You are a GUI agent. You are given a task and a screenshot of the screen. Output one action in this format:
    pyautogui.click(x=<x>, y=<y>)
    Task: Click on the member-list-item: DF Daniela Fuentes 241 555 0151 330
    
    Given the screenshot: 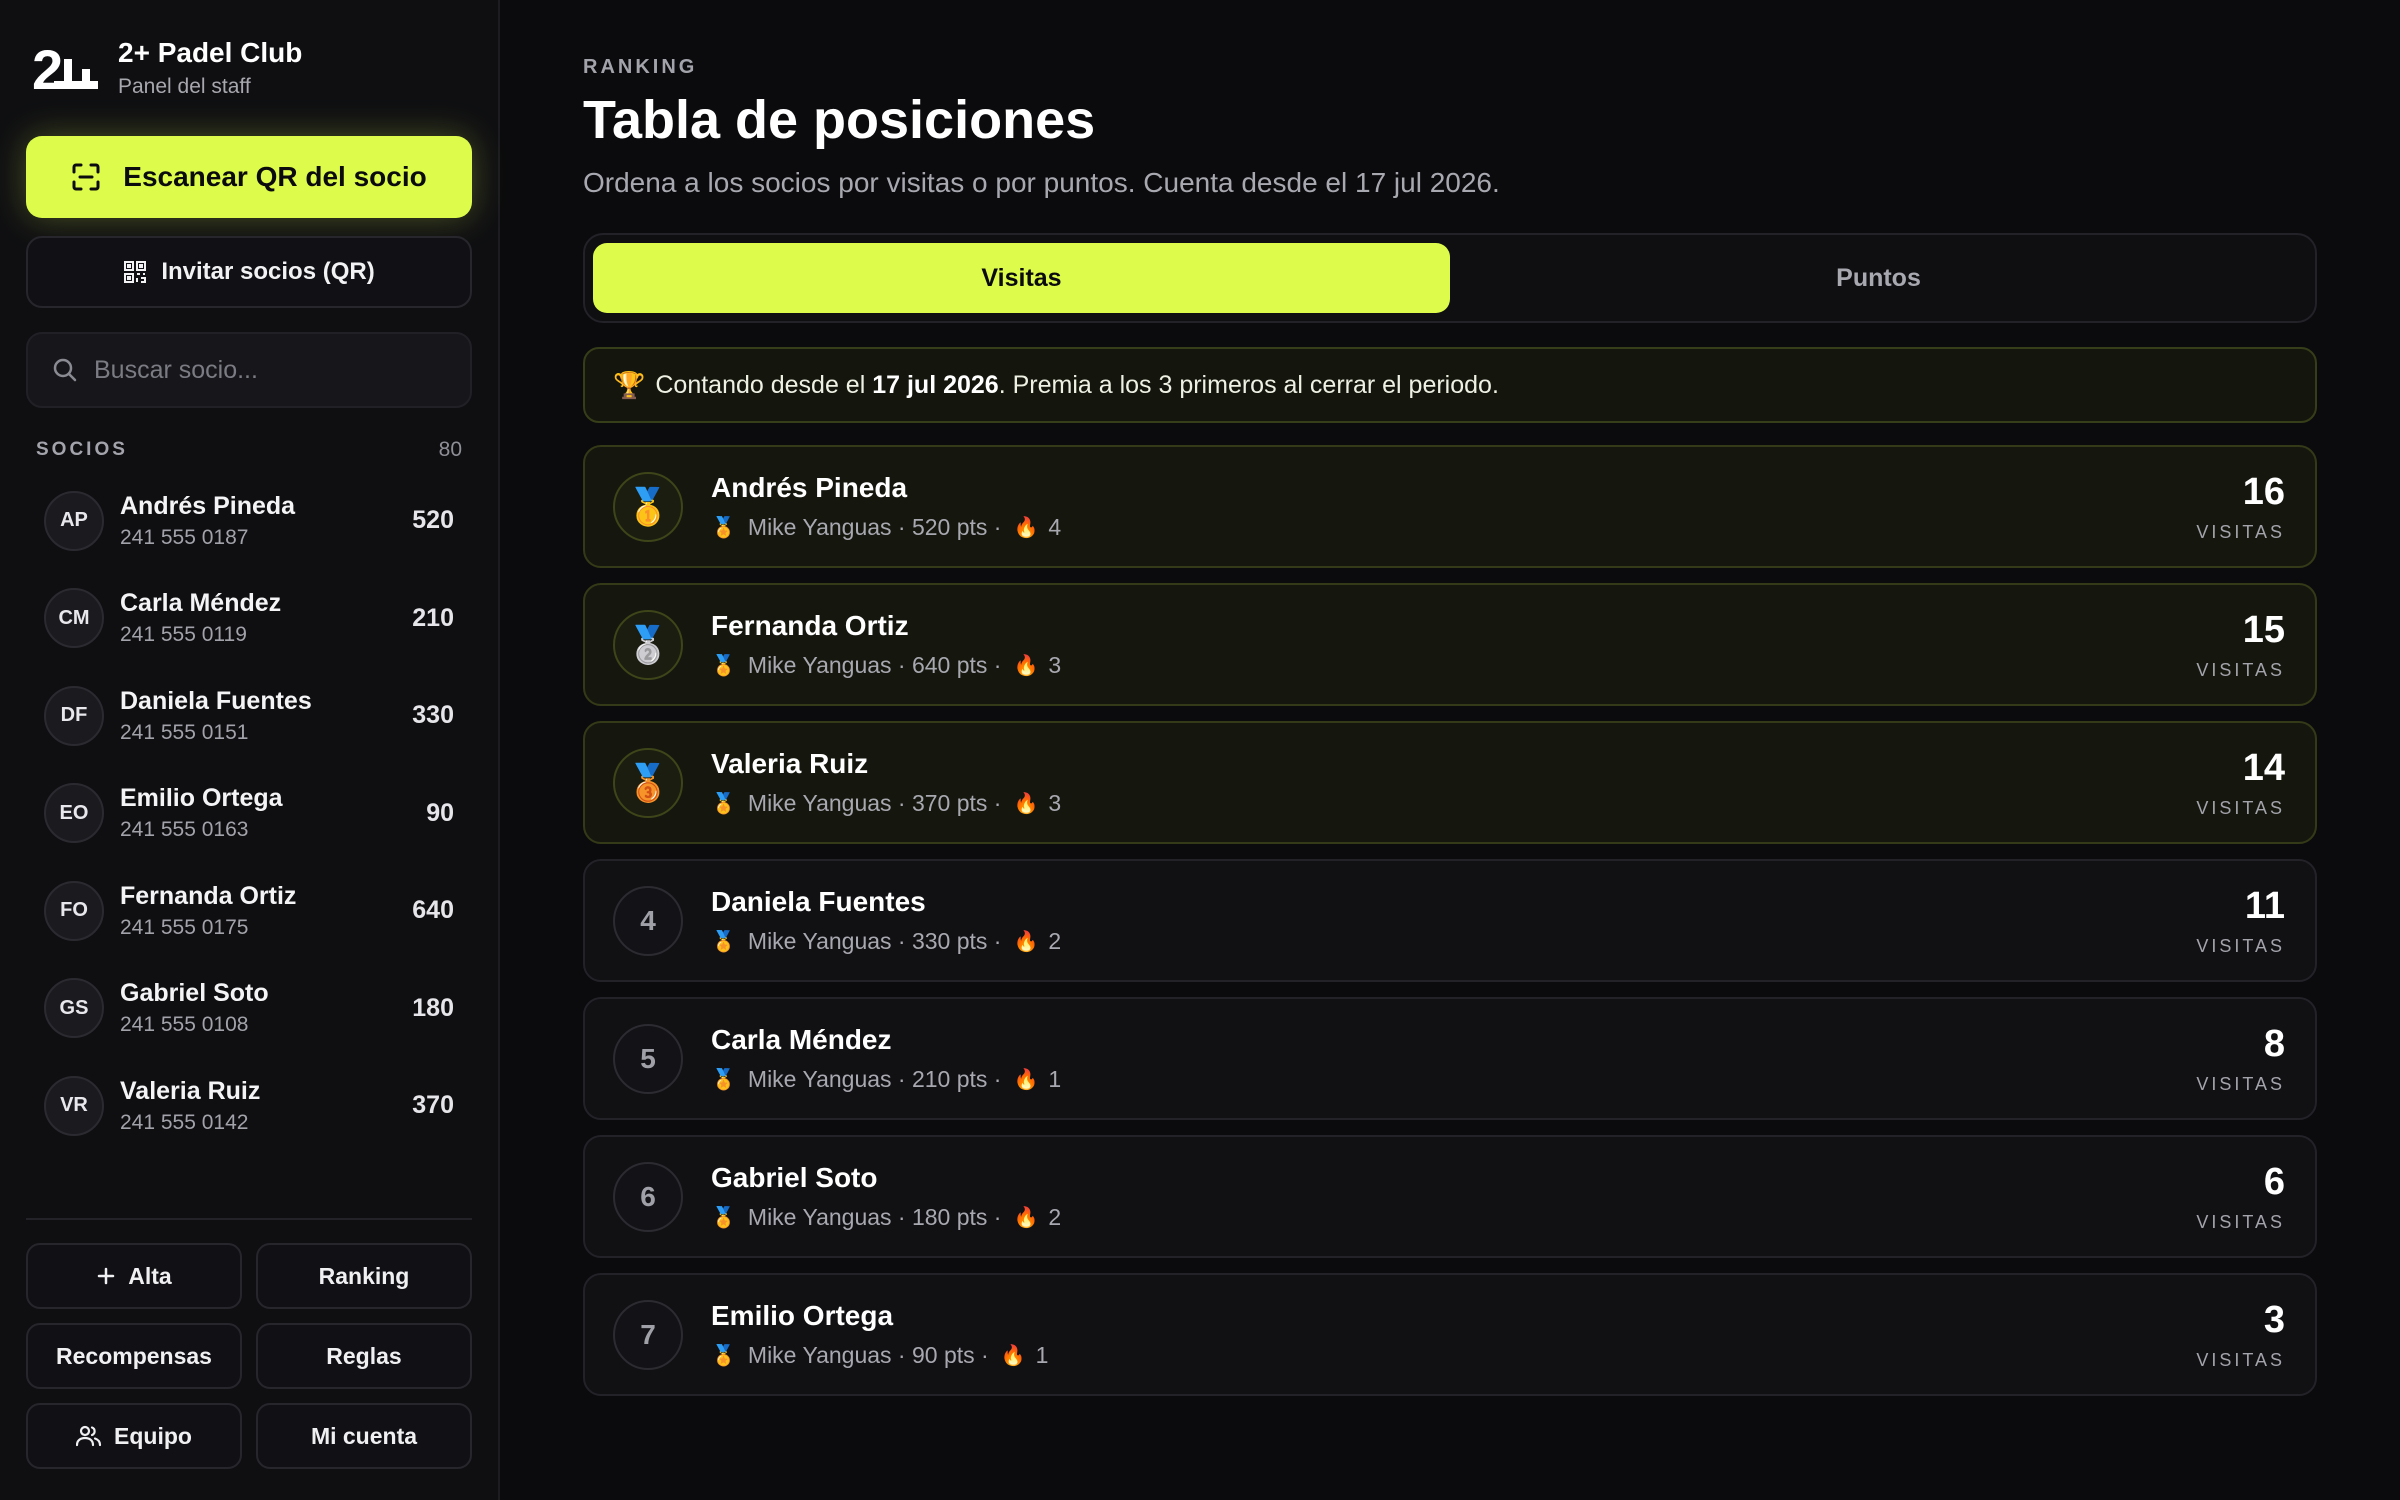 What is the action you would take?
    pyautogui.click(x=249, y=716)
    